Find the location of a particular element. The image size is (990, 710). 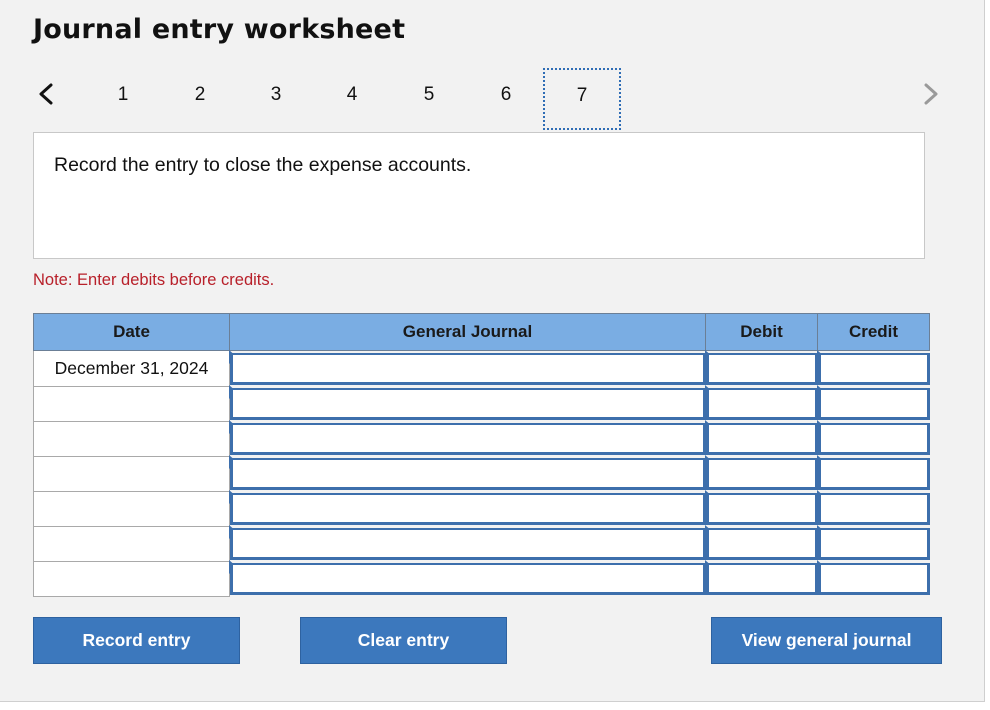

note-text: Note: Enter debits before credits. is located at coordinates (154, 280).